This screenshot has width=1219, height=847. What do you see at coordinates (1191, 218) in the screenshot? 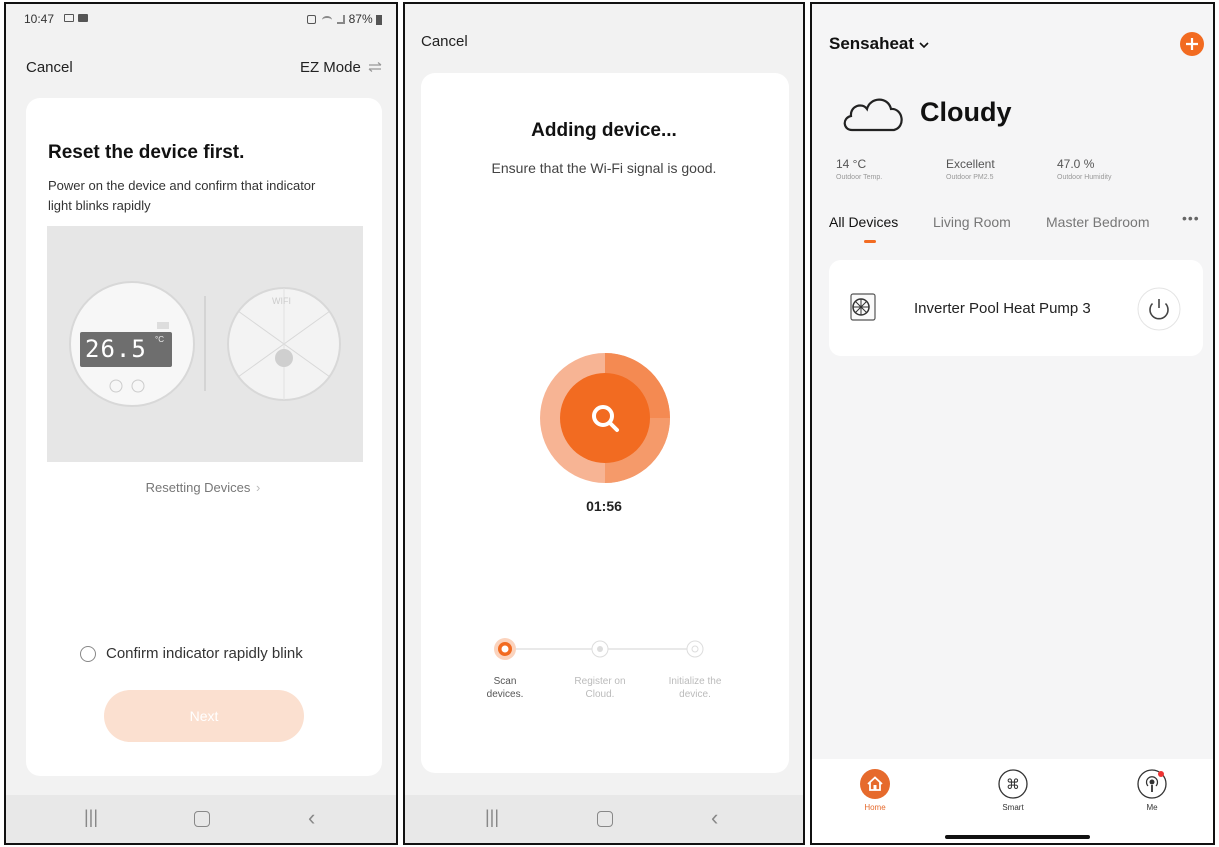
I see `more-tabs-icon: •••` at bounding box center [1191, 218].